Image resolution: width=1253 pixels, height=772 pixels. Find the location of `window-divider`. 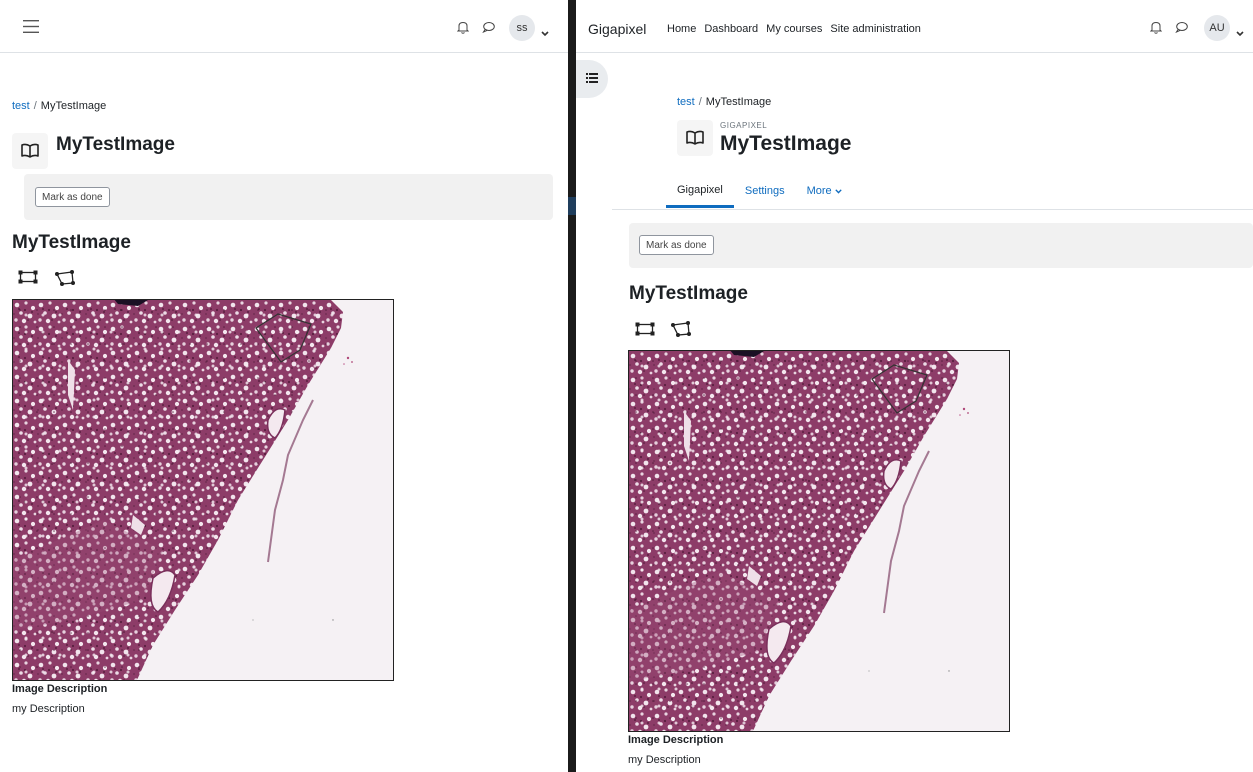

window-divider is located at coordinates (572, 386).